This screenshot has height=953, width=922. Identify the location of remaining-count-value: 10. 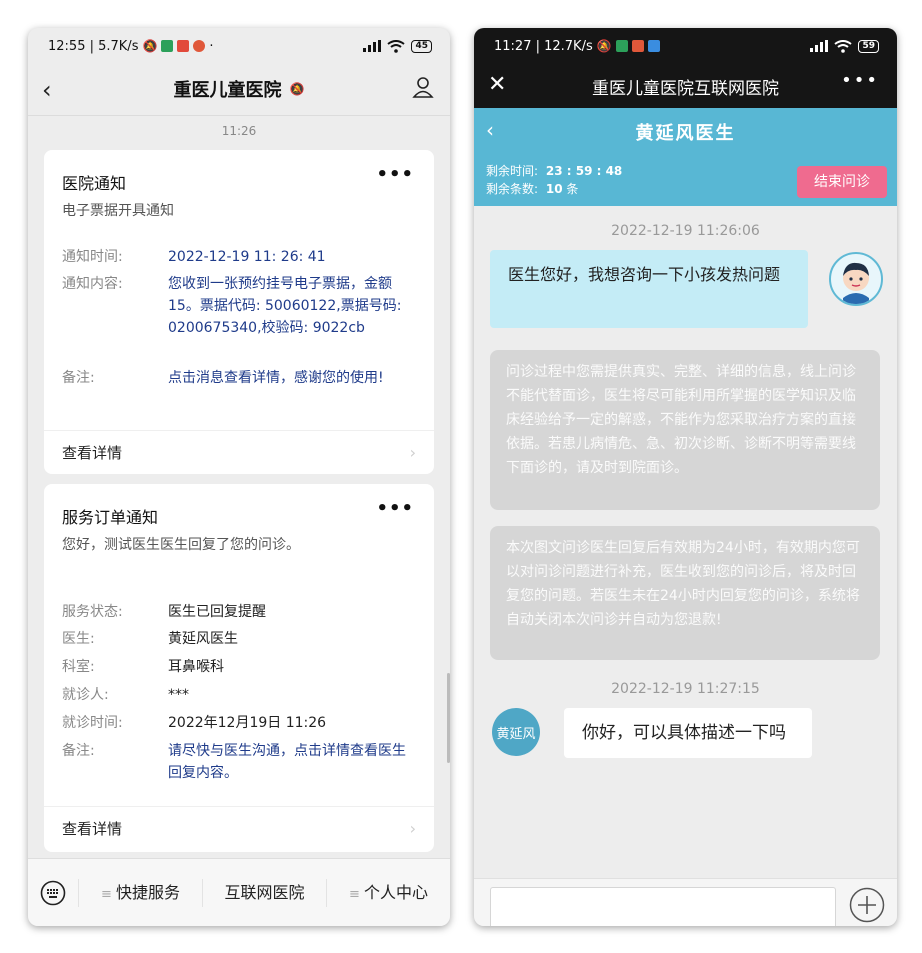
(554, 189).